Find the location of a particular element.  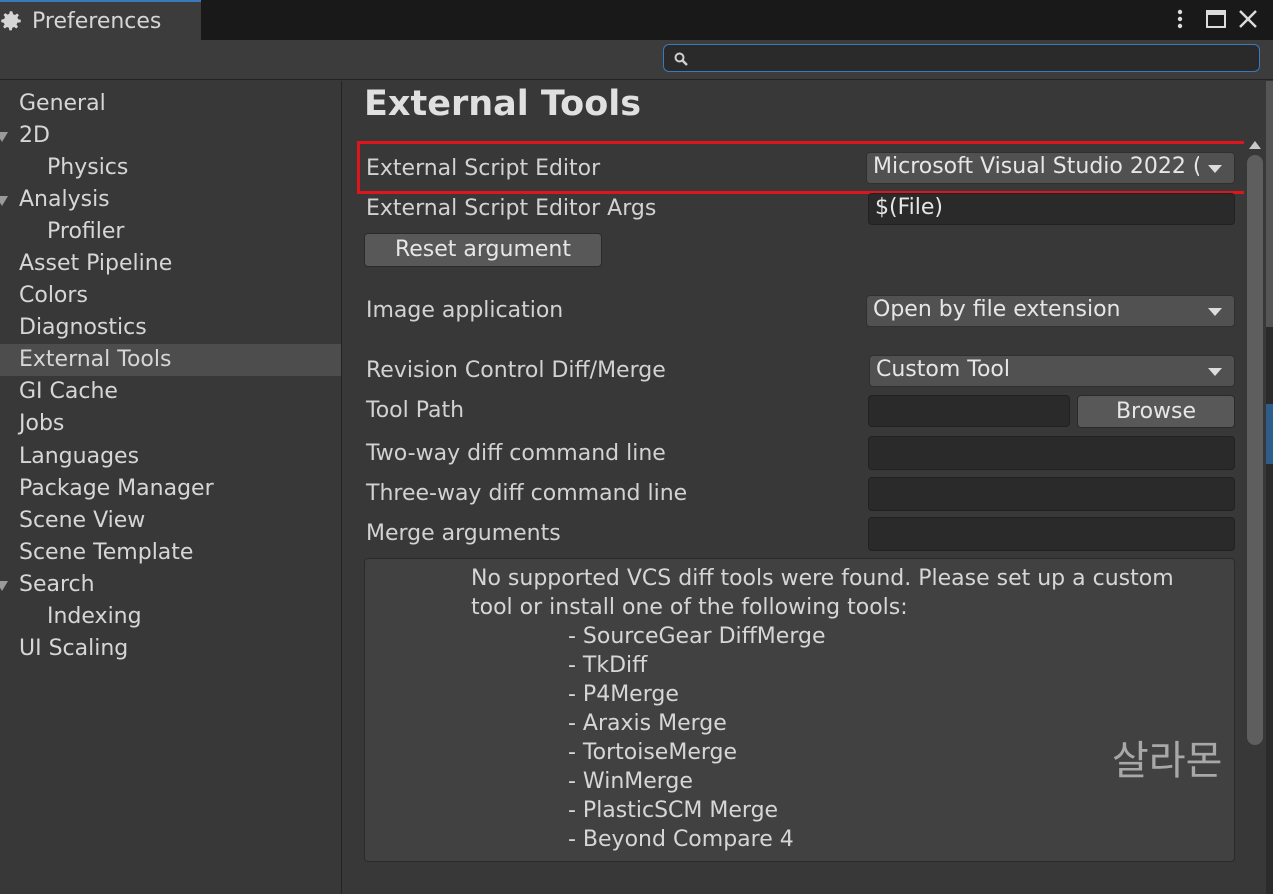

help-tool-item: - Araxis Merge is located at coordinates (647, 723).